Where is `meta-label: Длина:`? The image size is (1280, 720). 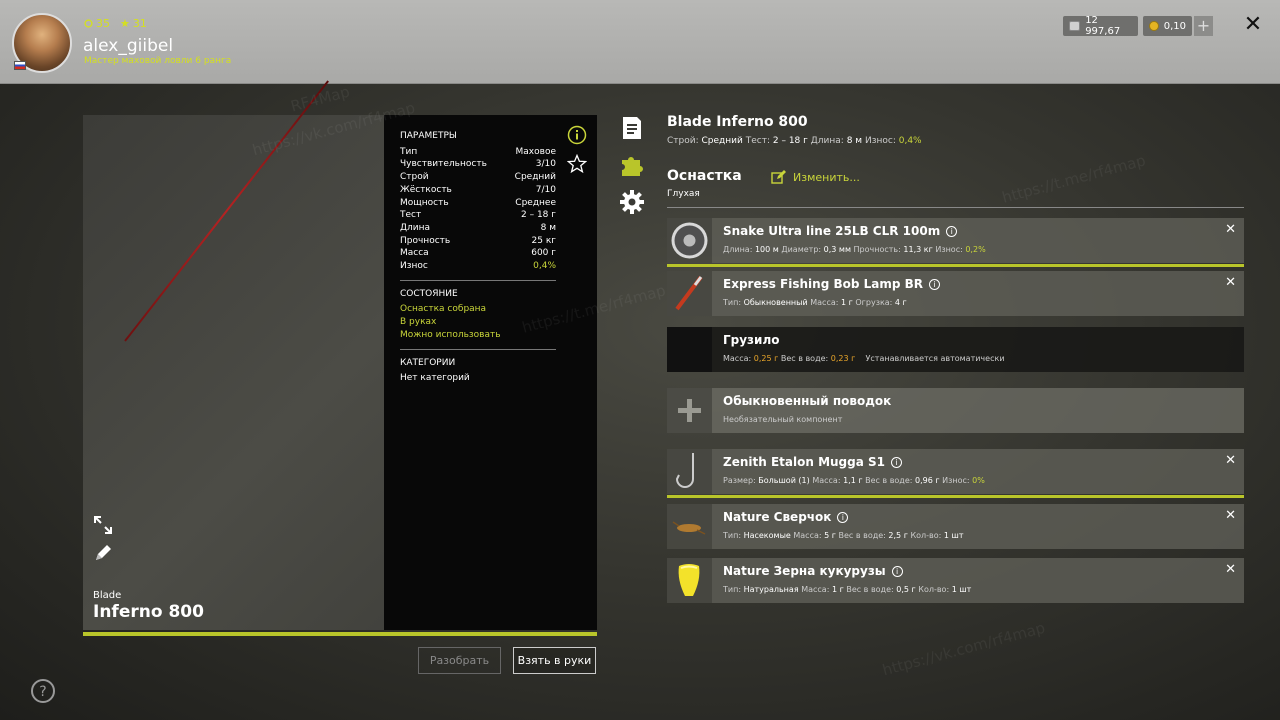 meta-label: Длина: is located at coordinates (738, 249).